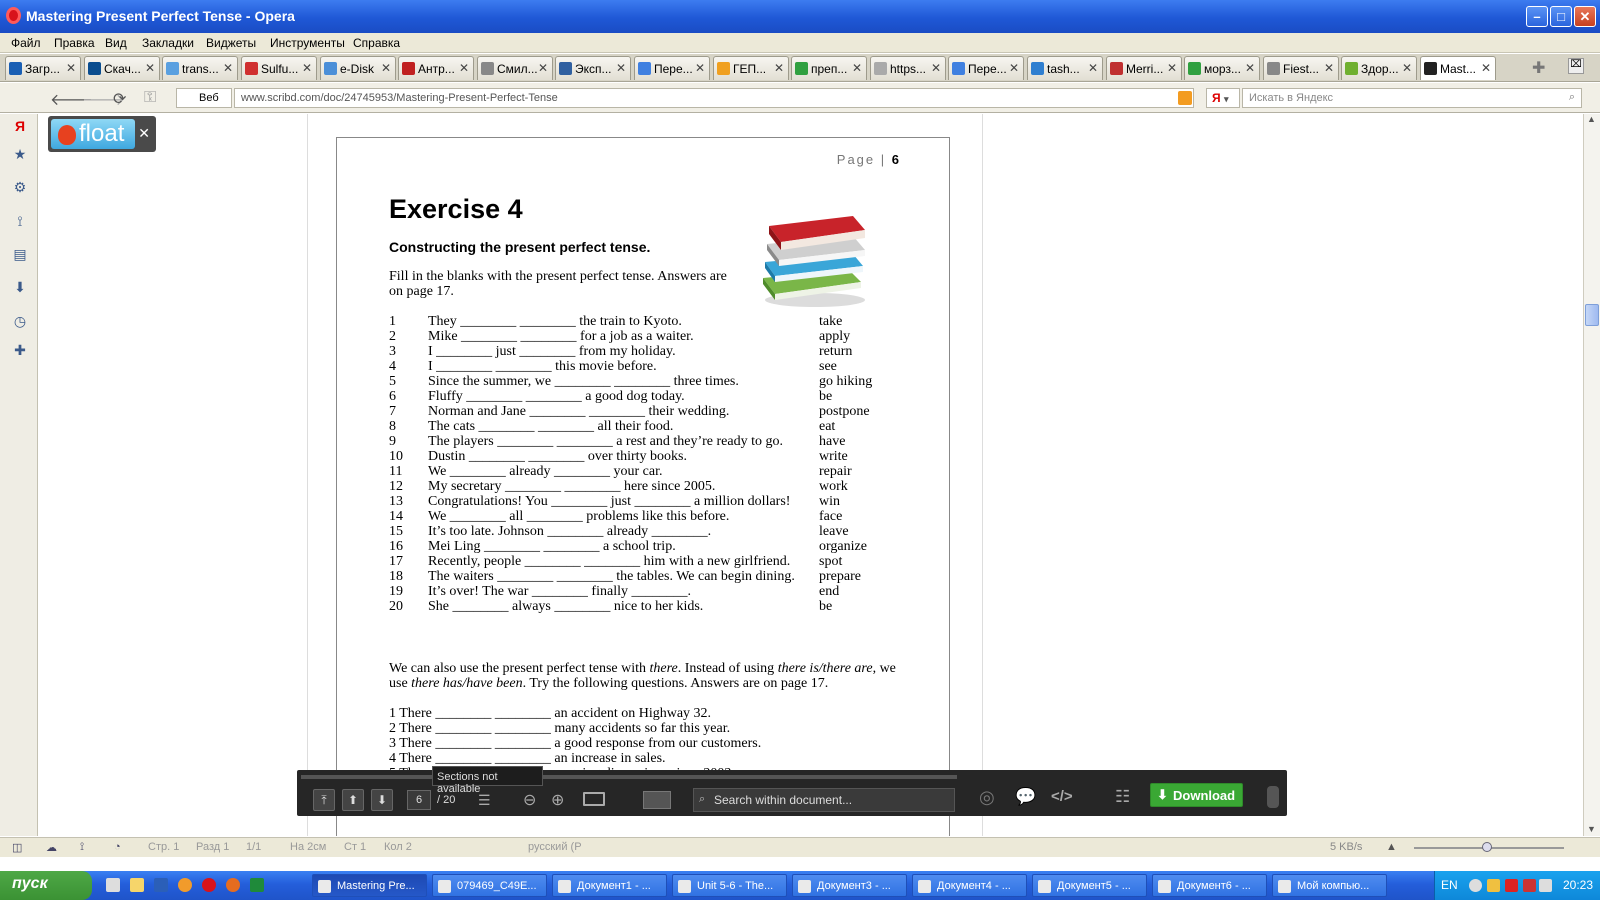  Describe the element at coordinates (1591, 119) in the screenshot. I see `scroll-up-icon: ▲` at that location.